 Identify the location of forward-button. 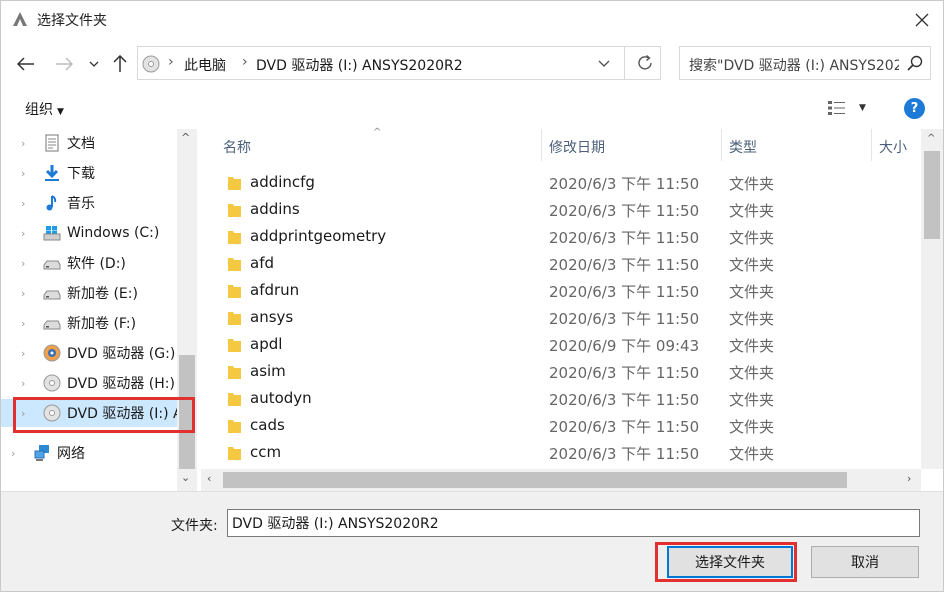
(64, 64).